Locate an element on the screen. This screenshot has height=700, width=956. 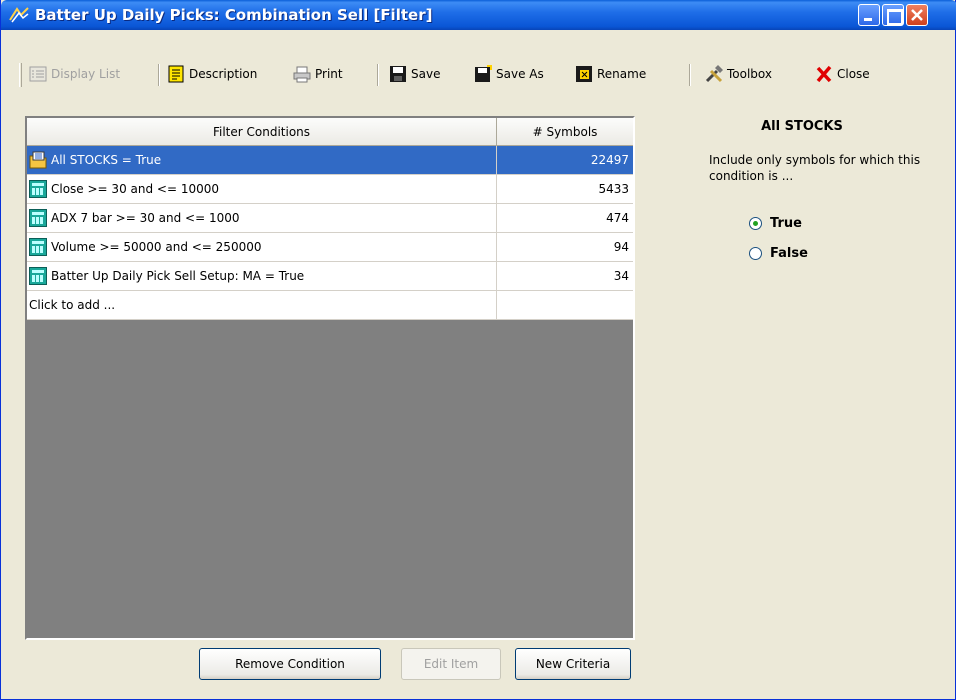
window-close-button is located at coordinates (917, 15).